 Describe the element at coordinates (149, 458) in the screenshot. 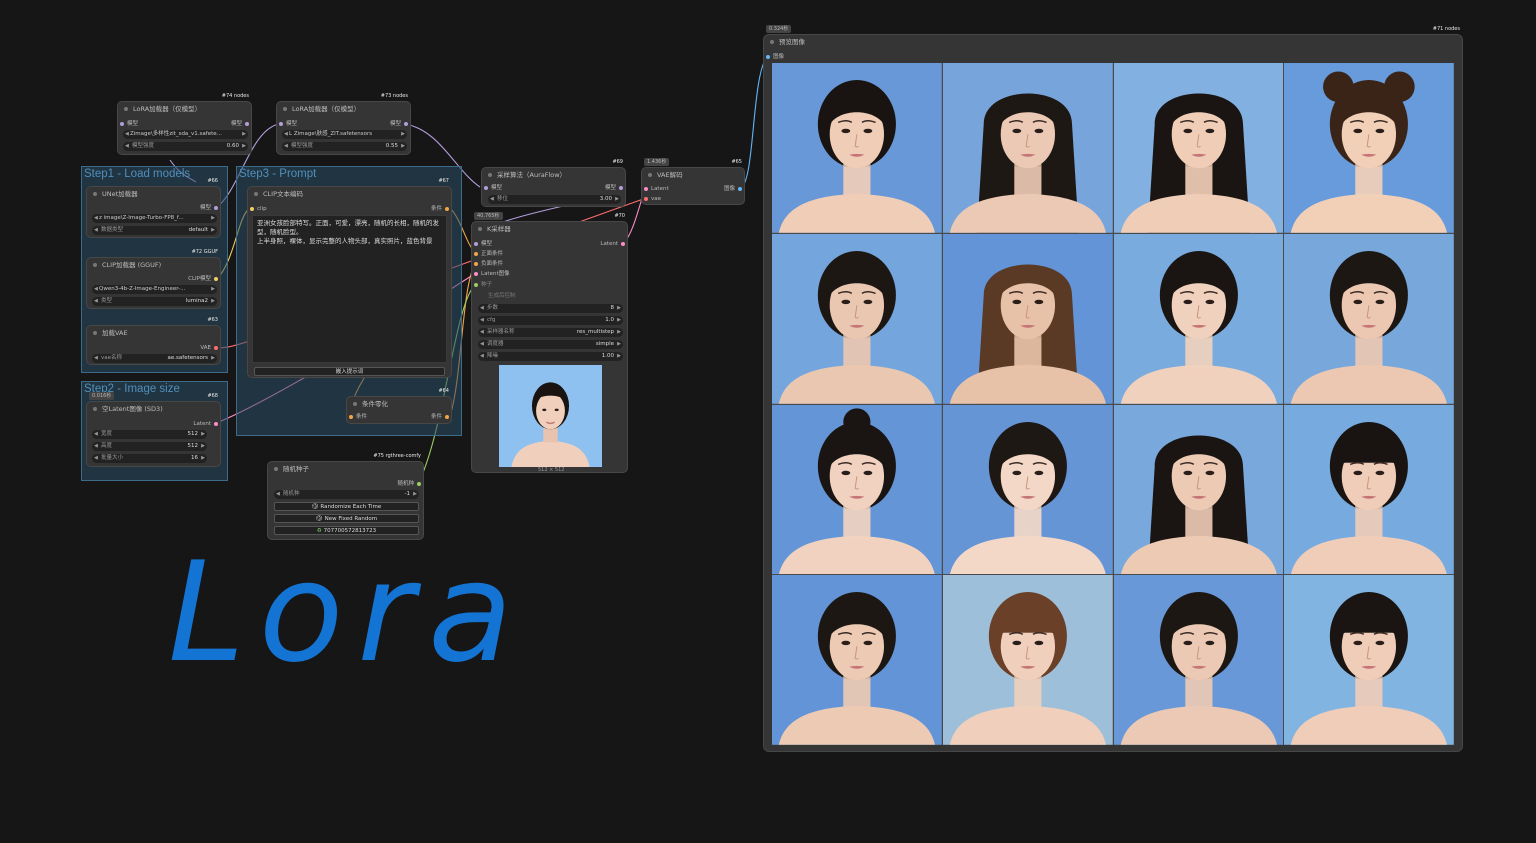

I see `batch-size-input: ◀ 批量大小 16 ▶` at that location.